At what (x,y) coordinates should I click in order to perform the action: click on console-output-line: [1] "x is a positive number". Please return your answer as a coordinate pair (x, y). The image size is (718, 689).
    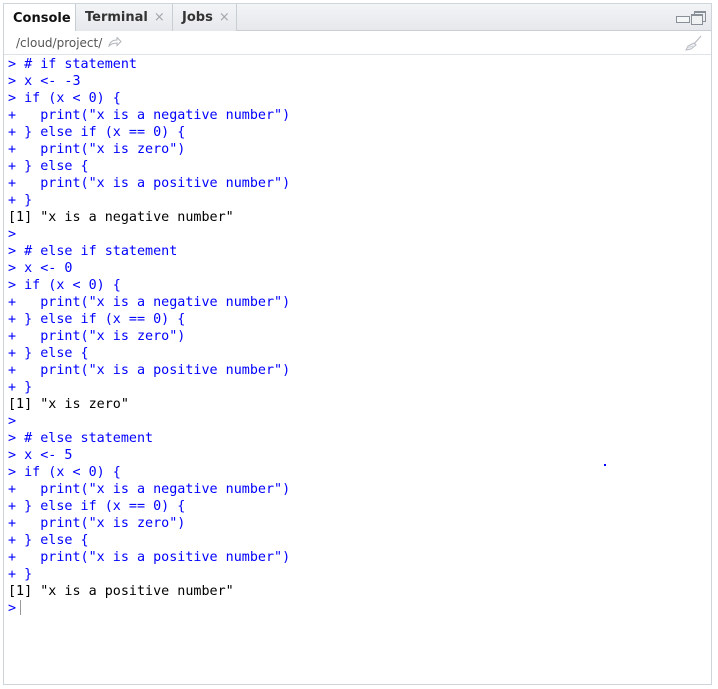
    Looking at the image, I should click on (121, 591).